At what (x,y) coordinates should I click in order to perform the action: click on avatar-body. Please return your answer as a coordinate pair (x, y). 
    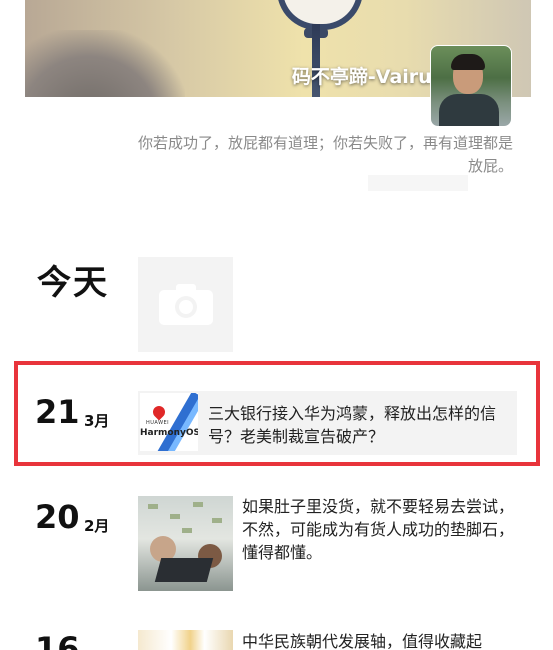
    Looking at the image, I should click on (469, 110).